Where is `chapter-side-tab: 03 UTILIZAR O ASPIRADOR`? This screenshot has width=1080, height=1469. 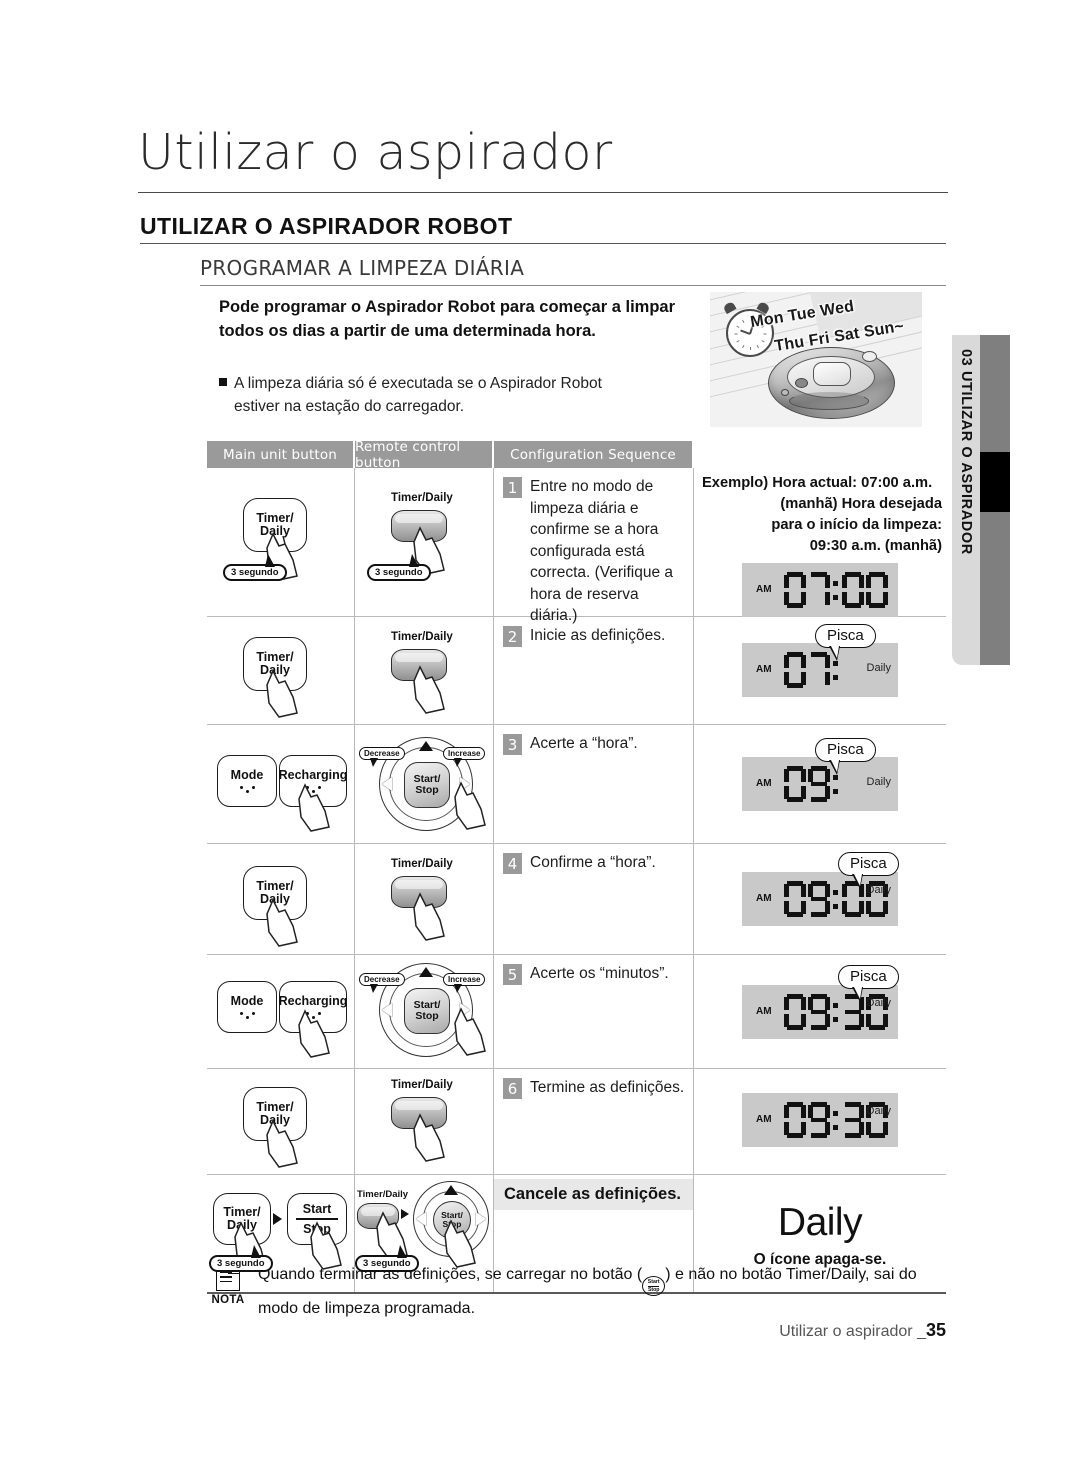 chapter-side-tab: 03 UTILIZAR O ASPIRADOR is located at coordinates (981, 500).